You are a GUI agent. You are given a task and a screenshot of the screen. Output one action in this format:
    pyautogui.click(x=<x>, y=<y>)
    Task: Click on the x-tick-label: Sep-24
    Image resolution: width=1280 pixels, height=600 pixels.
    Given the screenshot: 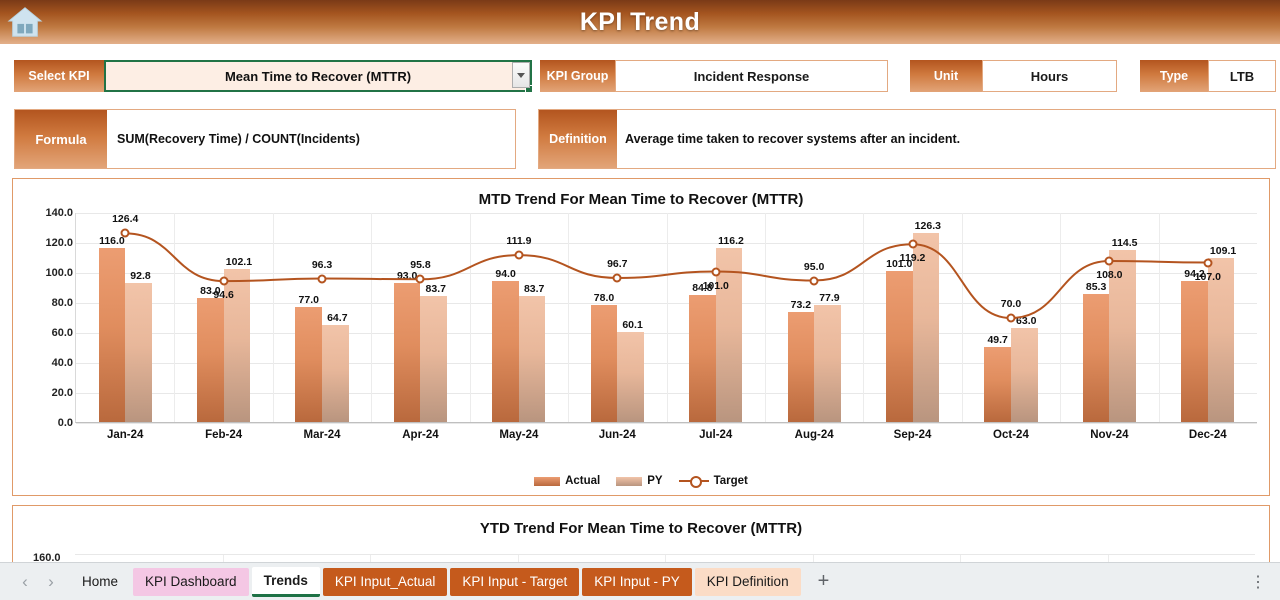 What is the action you would take?
    pyautogui.click(x=912, y=435)
    